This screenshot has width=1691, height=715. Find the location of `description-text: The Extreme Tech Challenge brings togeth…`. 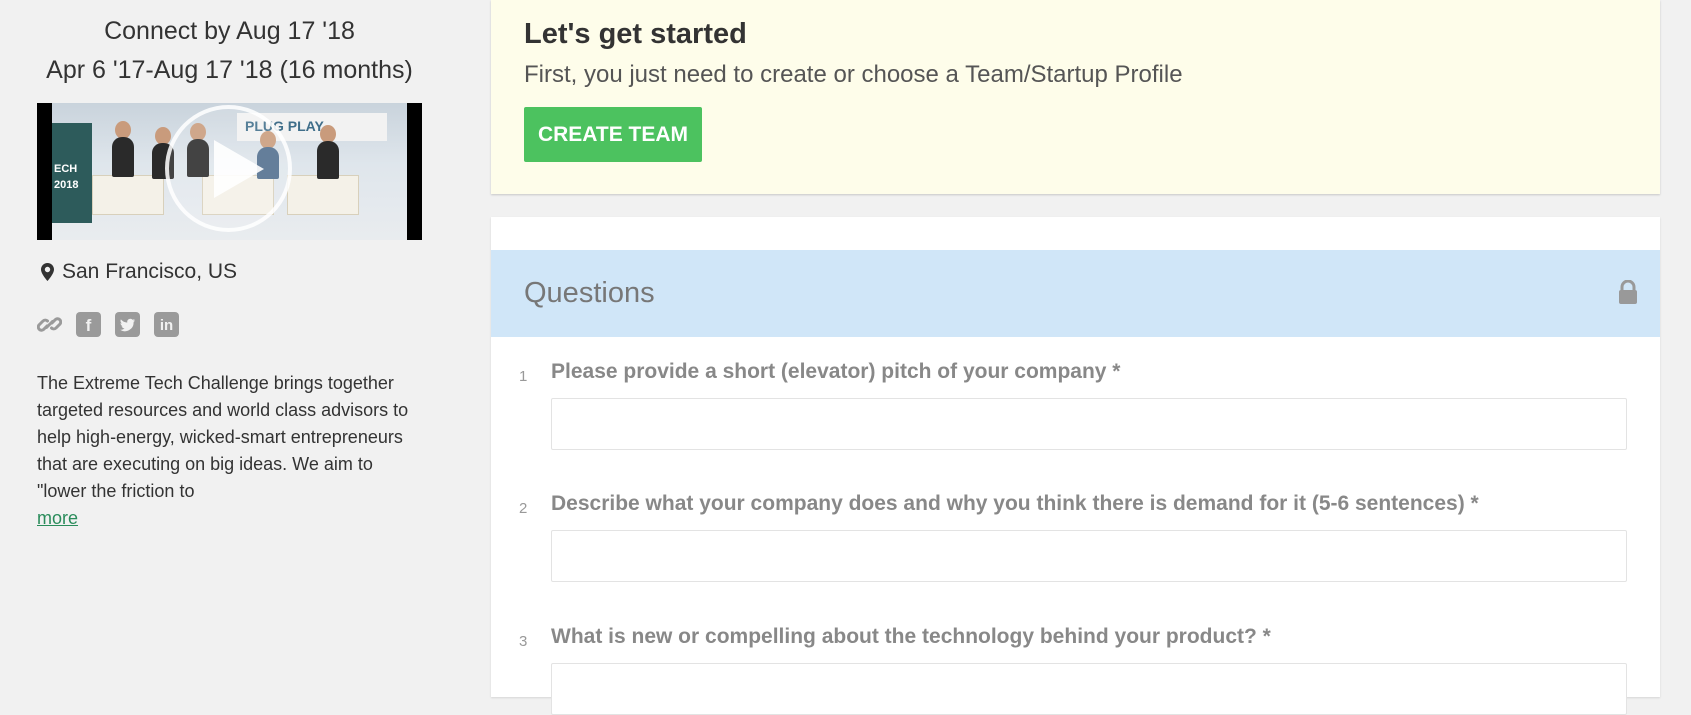

description-text: The Extreme Tech Challenge brings togeth… is located at coordinates (223, 437).